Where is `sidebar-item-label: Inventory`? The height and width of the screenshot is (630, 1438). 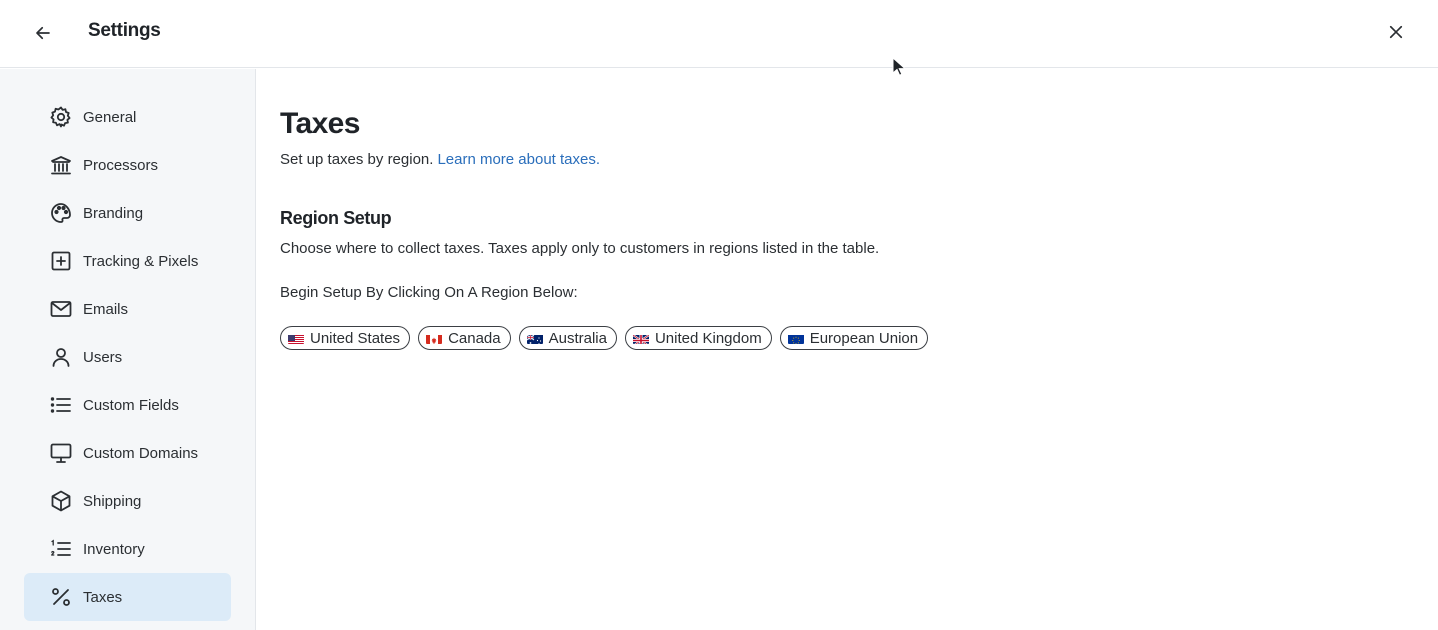
sidebar-item-label: Inventory is located at coordinates (114, 549).